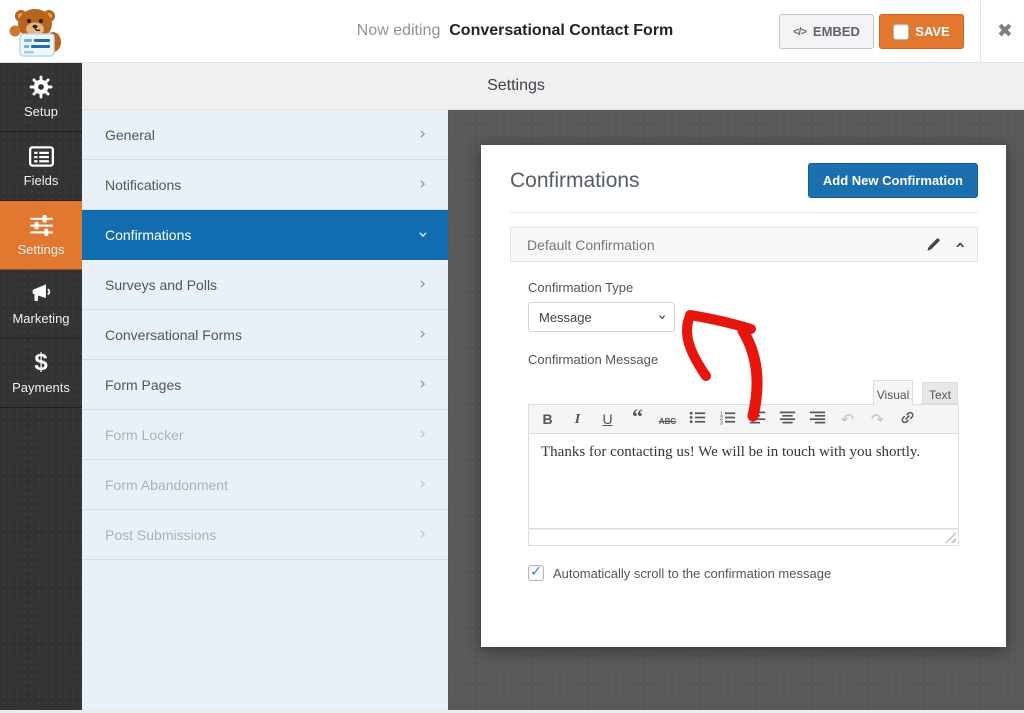 Image resolution: width=1024 pixels, height=713 pixels. I want to click on sidebar-item-label: Setup, so click(41, 111).